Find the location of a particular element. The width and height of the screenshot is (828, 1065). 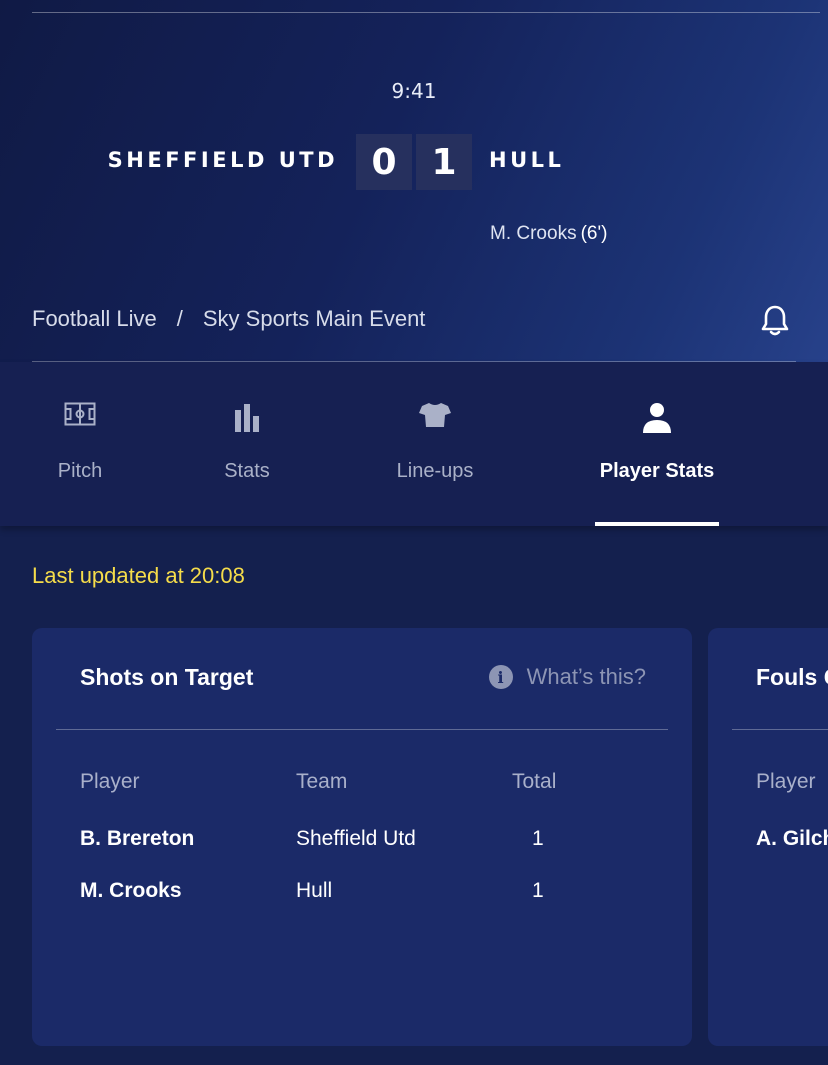

scorer-minute: (6') is located at coordinates (594, 233).